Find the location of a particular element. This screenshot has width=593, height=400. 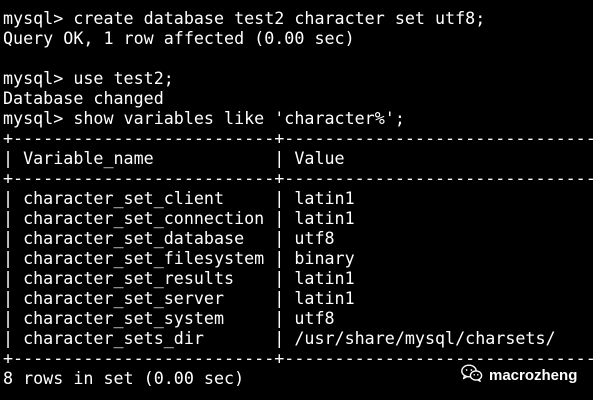

table-row: | character_set_database | utf8 | is located at coordinates (298, 238).